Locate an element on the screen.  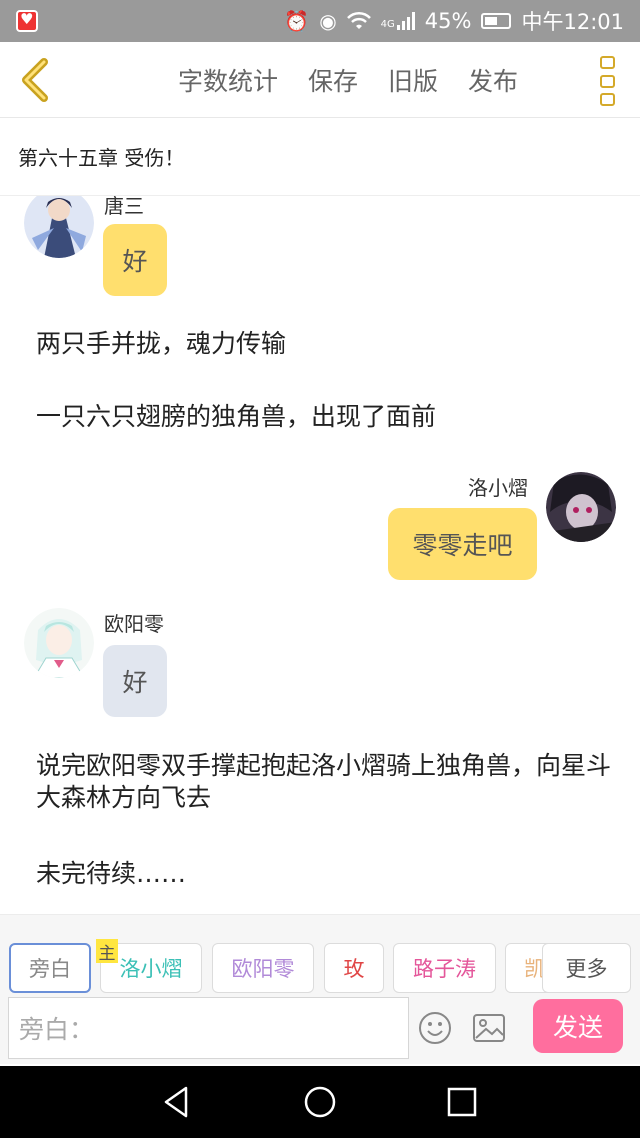
image-icon is located at coordinates (489, 1028).